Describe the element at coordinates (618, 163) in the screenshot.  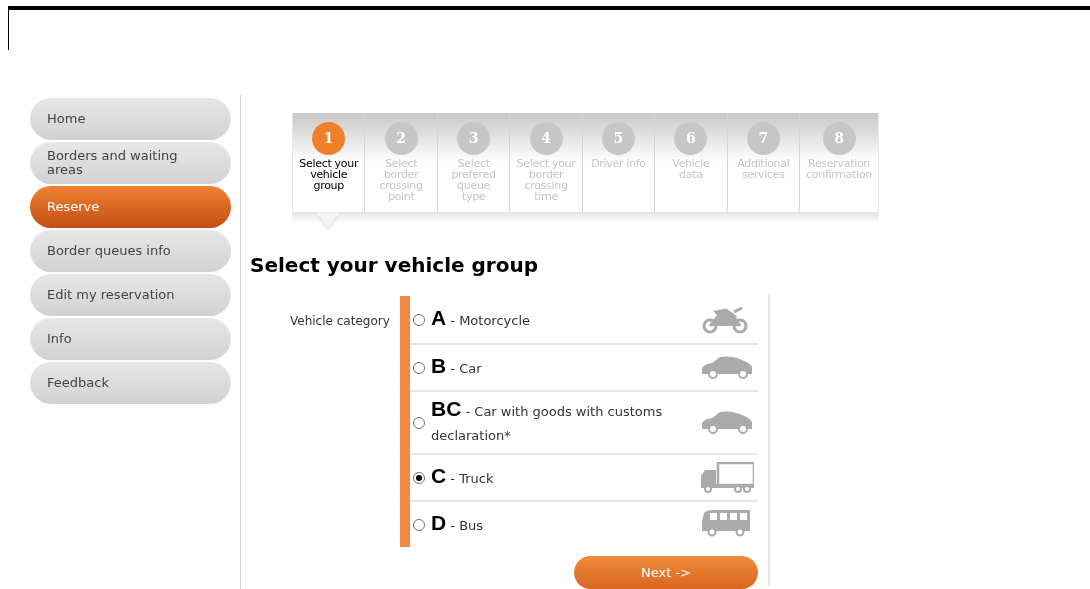
I see `step-label: Driver info` at that location.